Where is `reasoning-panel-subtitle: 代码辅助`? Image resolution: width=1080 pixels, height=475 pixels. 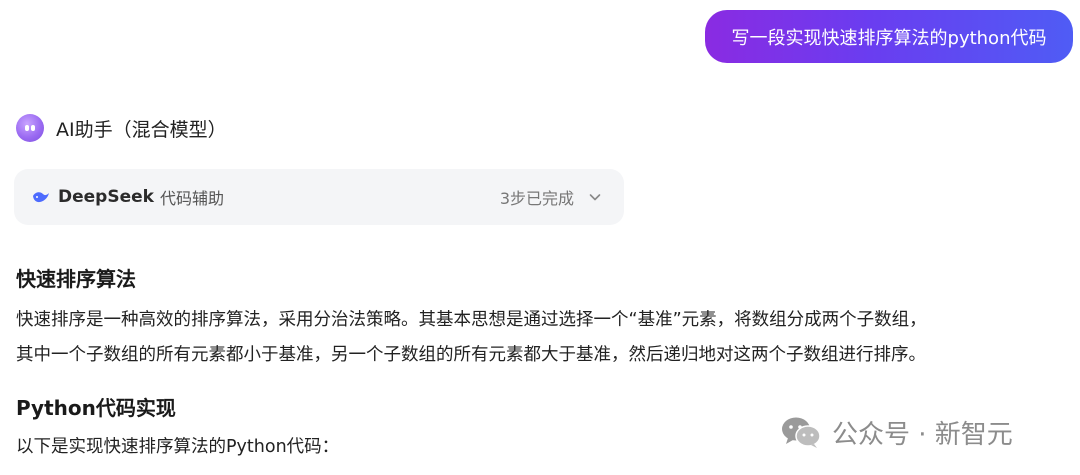 reasoning-panel-subtitle: 代码辅助 is located at coordinates (191, 198).